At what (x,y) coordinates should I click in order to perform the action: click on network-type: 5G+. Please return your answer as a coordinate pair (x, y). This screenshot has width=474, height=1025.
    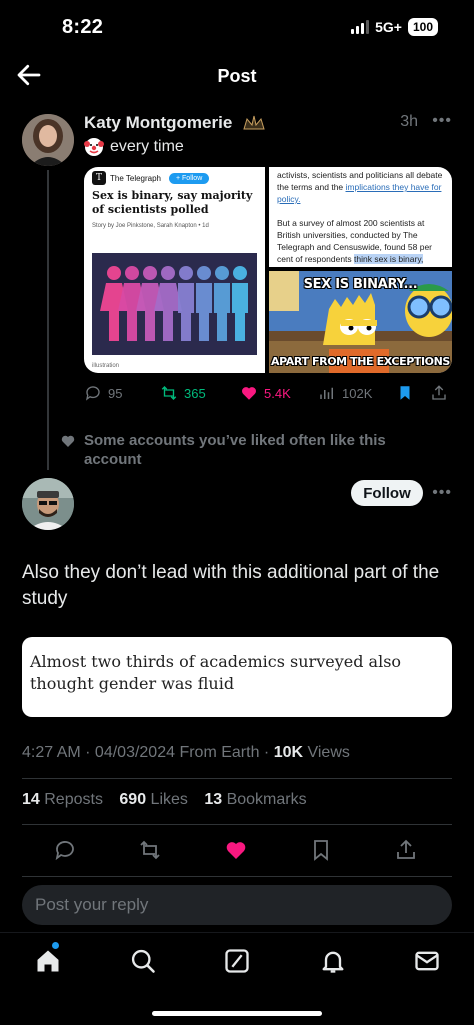
    Looking at the image, I should click on (388, 27).